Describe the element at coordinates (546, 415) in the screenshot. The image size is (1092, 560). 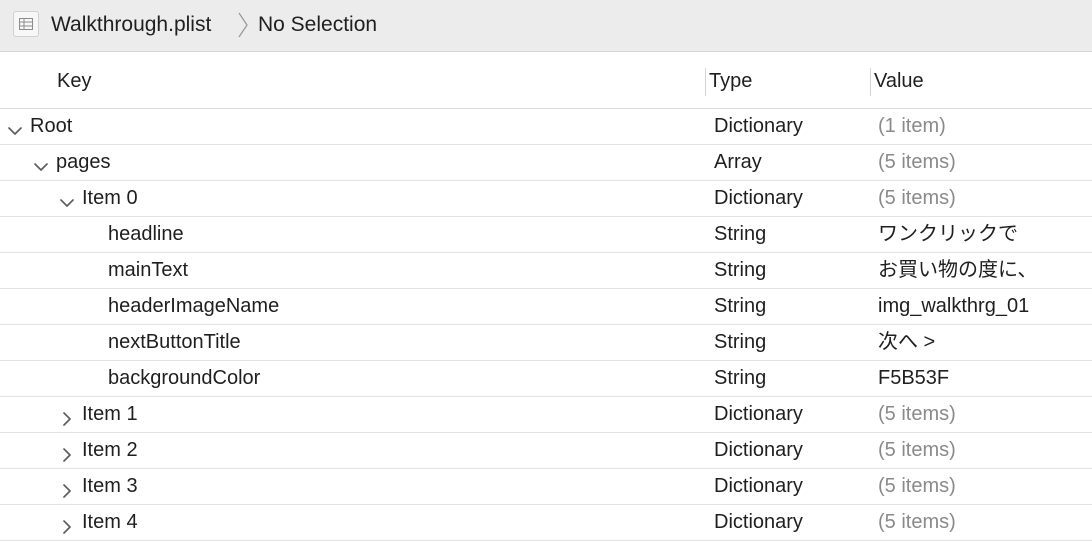
I see `table-row: Item 1 Dictionary (5 items)` at that location.